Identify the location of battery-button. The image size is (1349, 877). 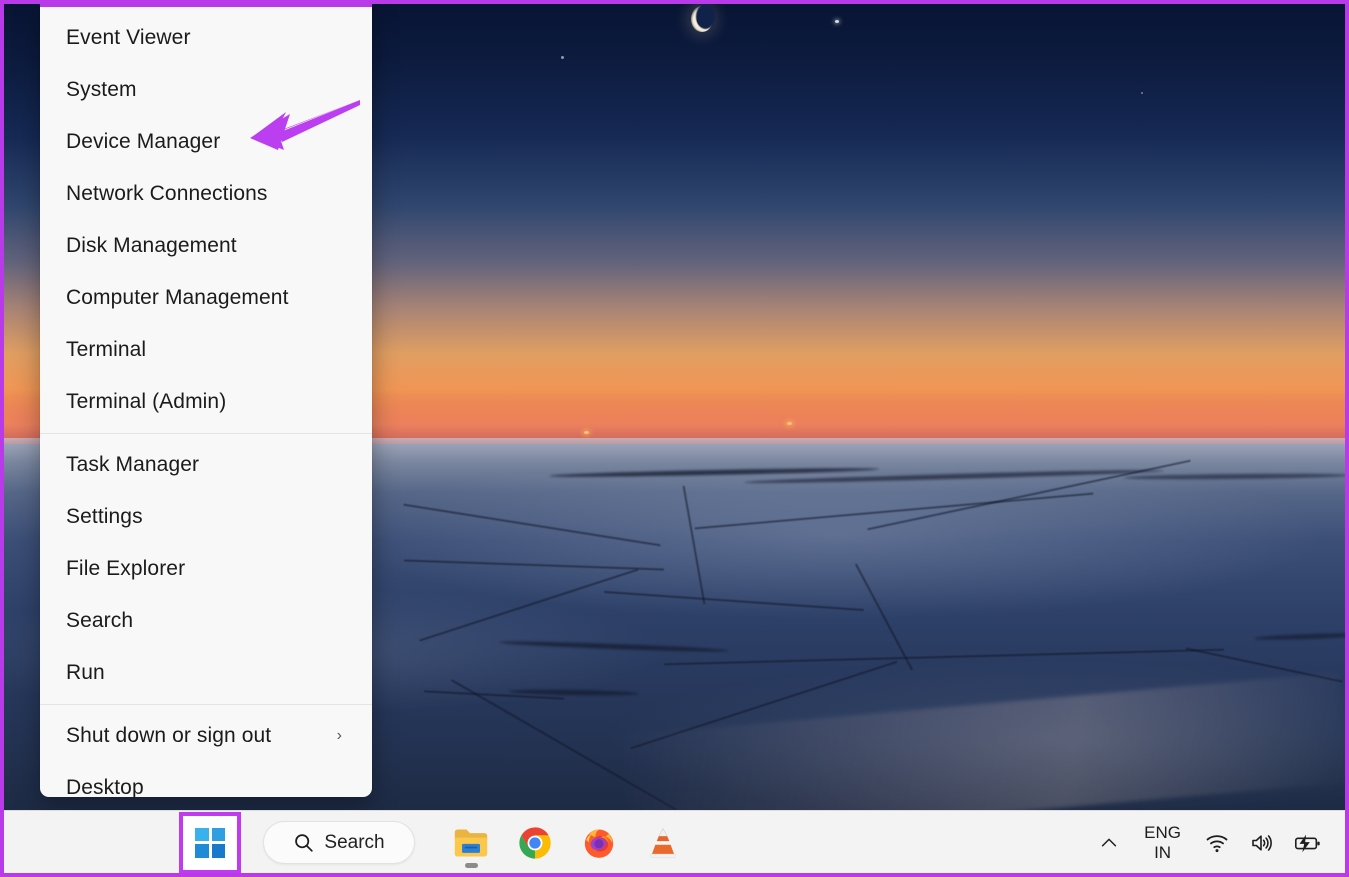
(1307, 843).